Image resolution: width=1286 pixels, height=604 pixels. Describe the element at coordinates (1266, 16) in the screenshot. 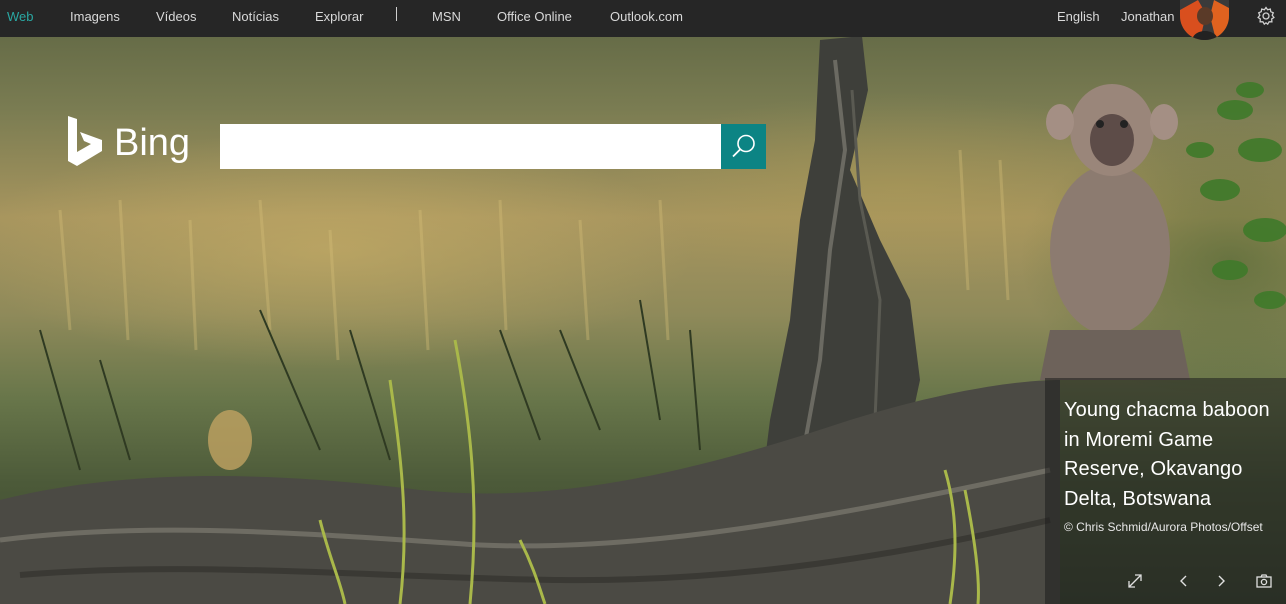

I see `gear-icon` at that location.